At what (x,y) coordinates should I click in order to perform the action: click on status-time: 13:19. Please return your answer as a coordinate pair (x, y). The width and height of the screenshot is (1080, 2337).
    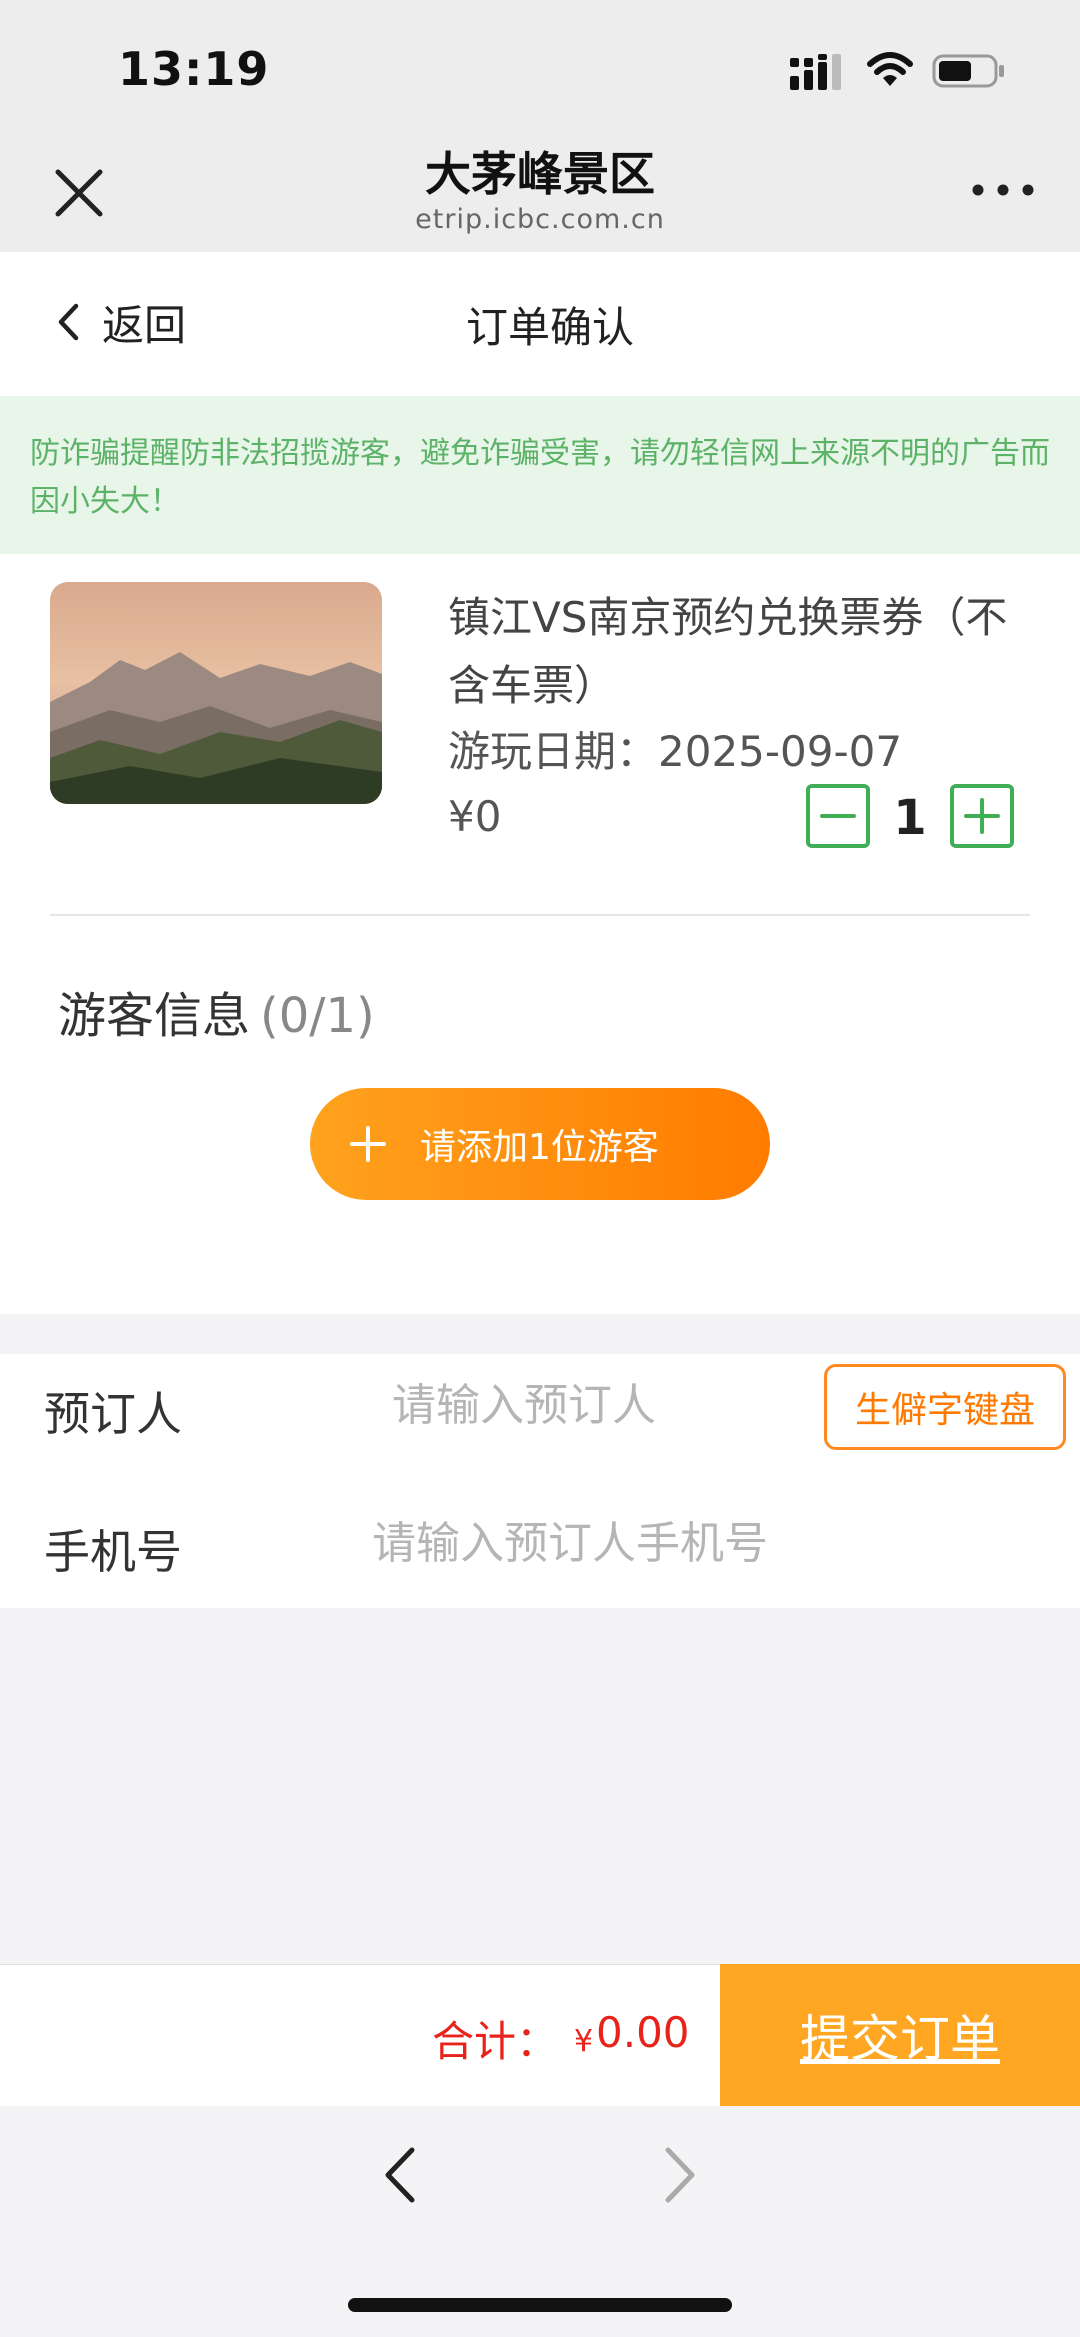
    Looking at the image, I should click on (194, 69).